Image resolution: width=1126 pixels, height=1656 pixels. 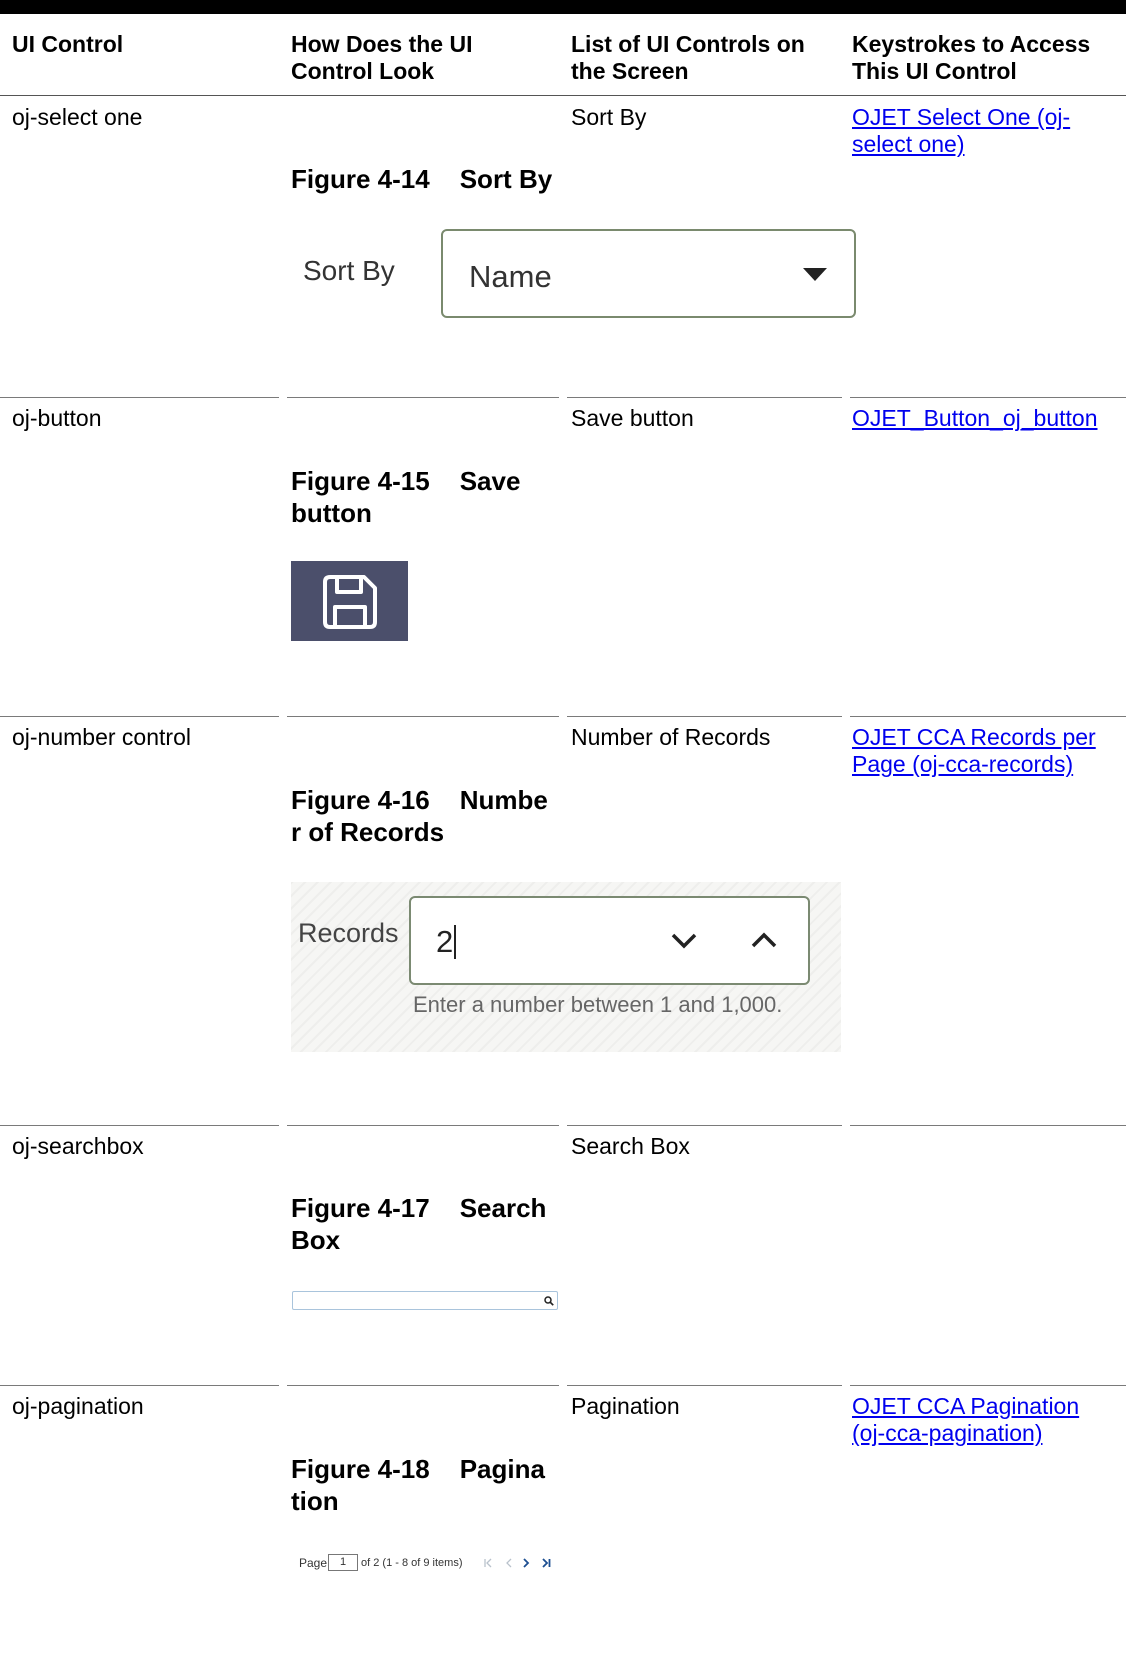 What do you see at coordinates (510, 276) in the screenshot?
I see `sort-by-value: Name` at bounding box center [510, 276].